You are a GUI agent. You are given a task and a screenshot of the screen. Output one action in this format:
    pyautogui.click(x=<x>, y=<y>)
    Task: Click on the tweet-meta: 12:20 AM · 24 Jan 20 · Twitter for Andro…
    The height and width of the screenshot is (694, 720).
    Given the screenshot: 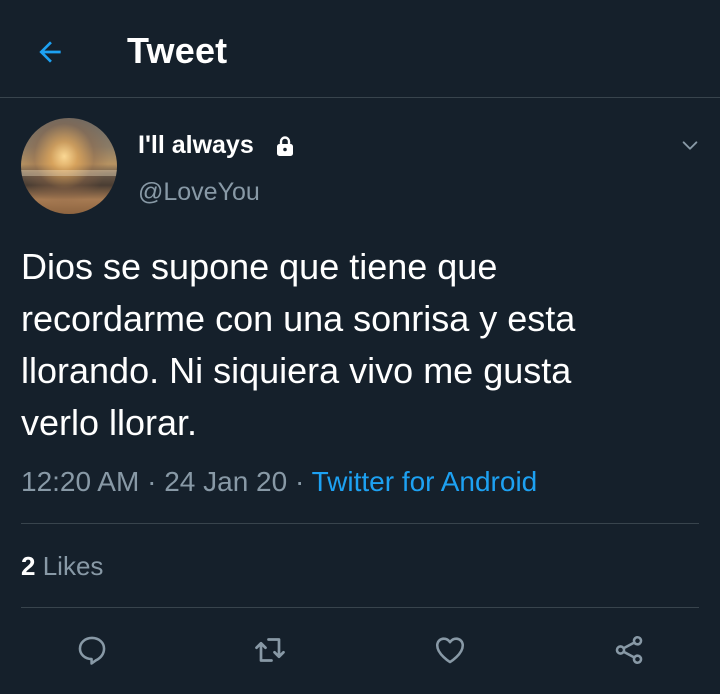 What is the action you would take?
    pyautogui.click(x=279, y=482)
    